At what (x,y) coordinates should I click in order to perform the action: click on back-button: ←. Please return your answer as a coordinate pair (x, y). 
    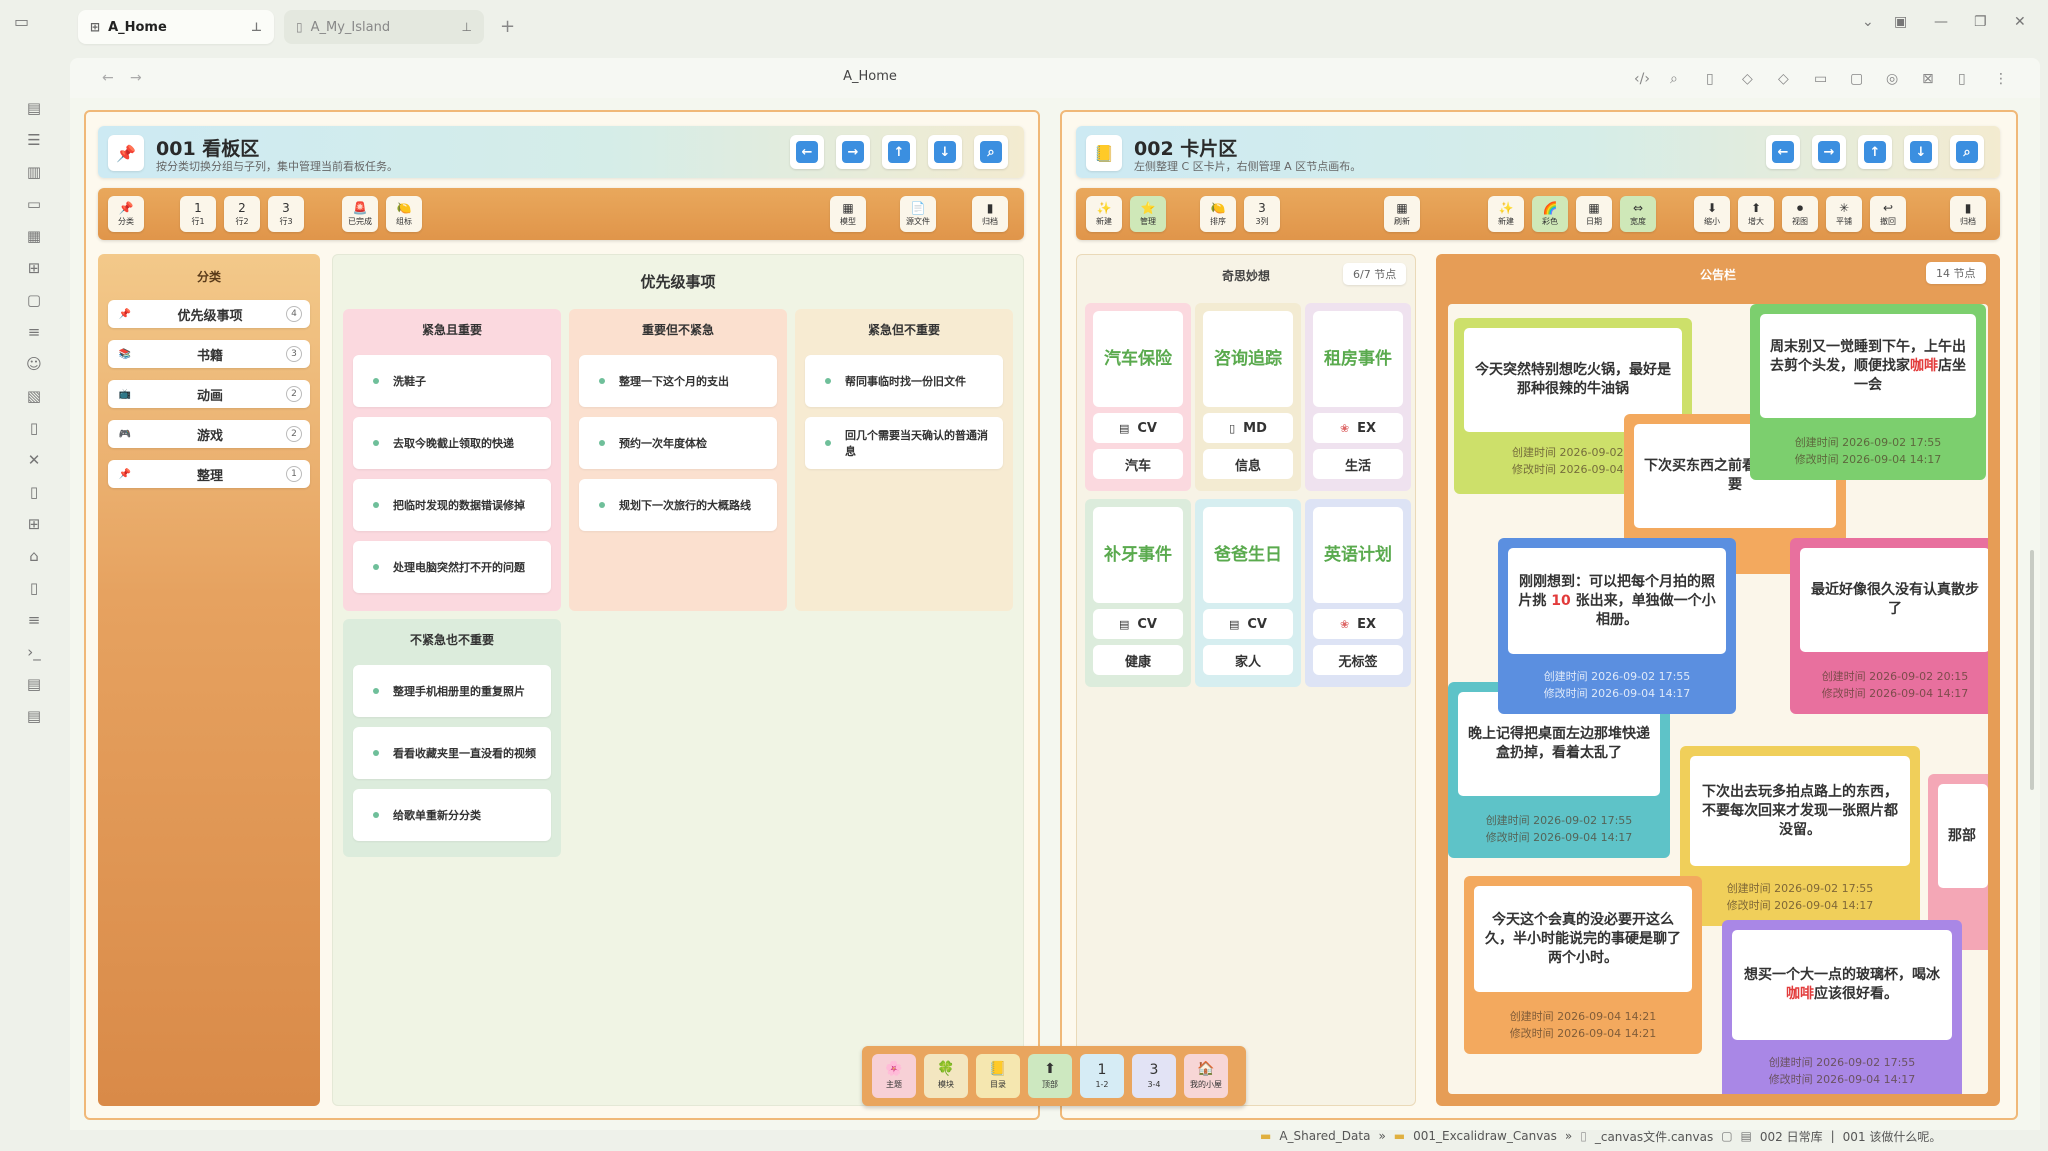
    Looking at the image, I should click on (108, 78).